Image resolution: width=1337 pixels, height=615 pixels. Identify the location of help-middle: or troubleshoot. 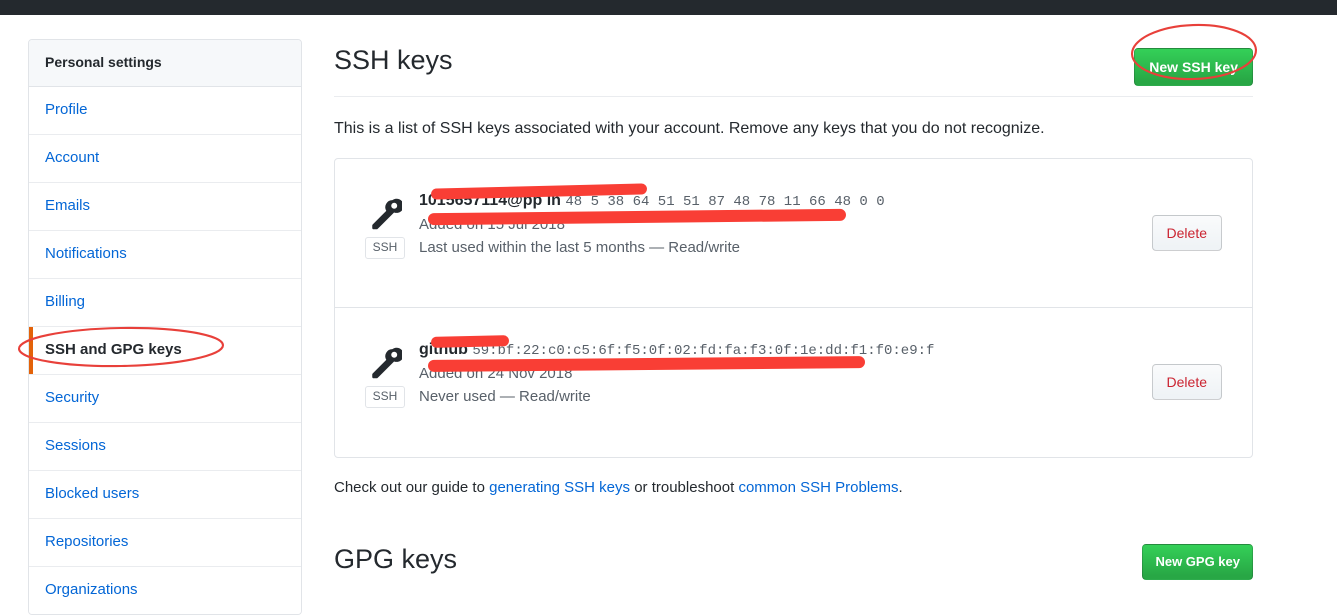
(684, 487).